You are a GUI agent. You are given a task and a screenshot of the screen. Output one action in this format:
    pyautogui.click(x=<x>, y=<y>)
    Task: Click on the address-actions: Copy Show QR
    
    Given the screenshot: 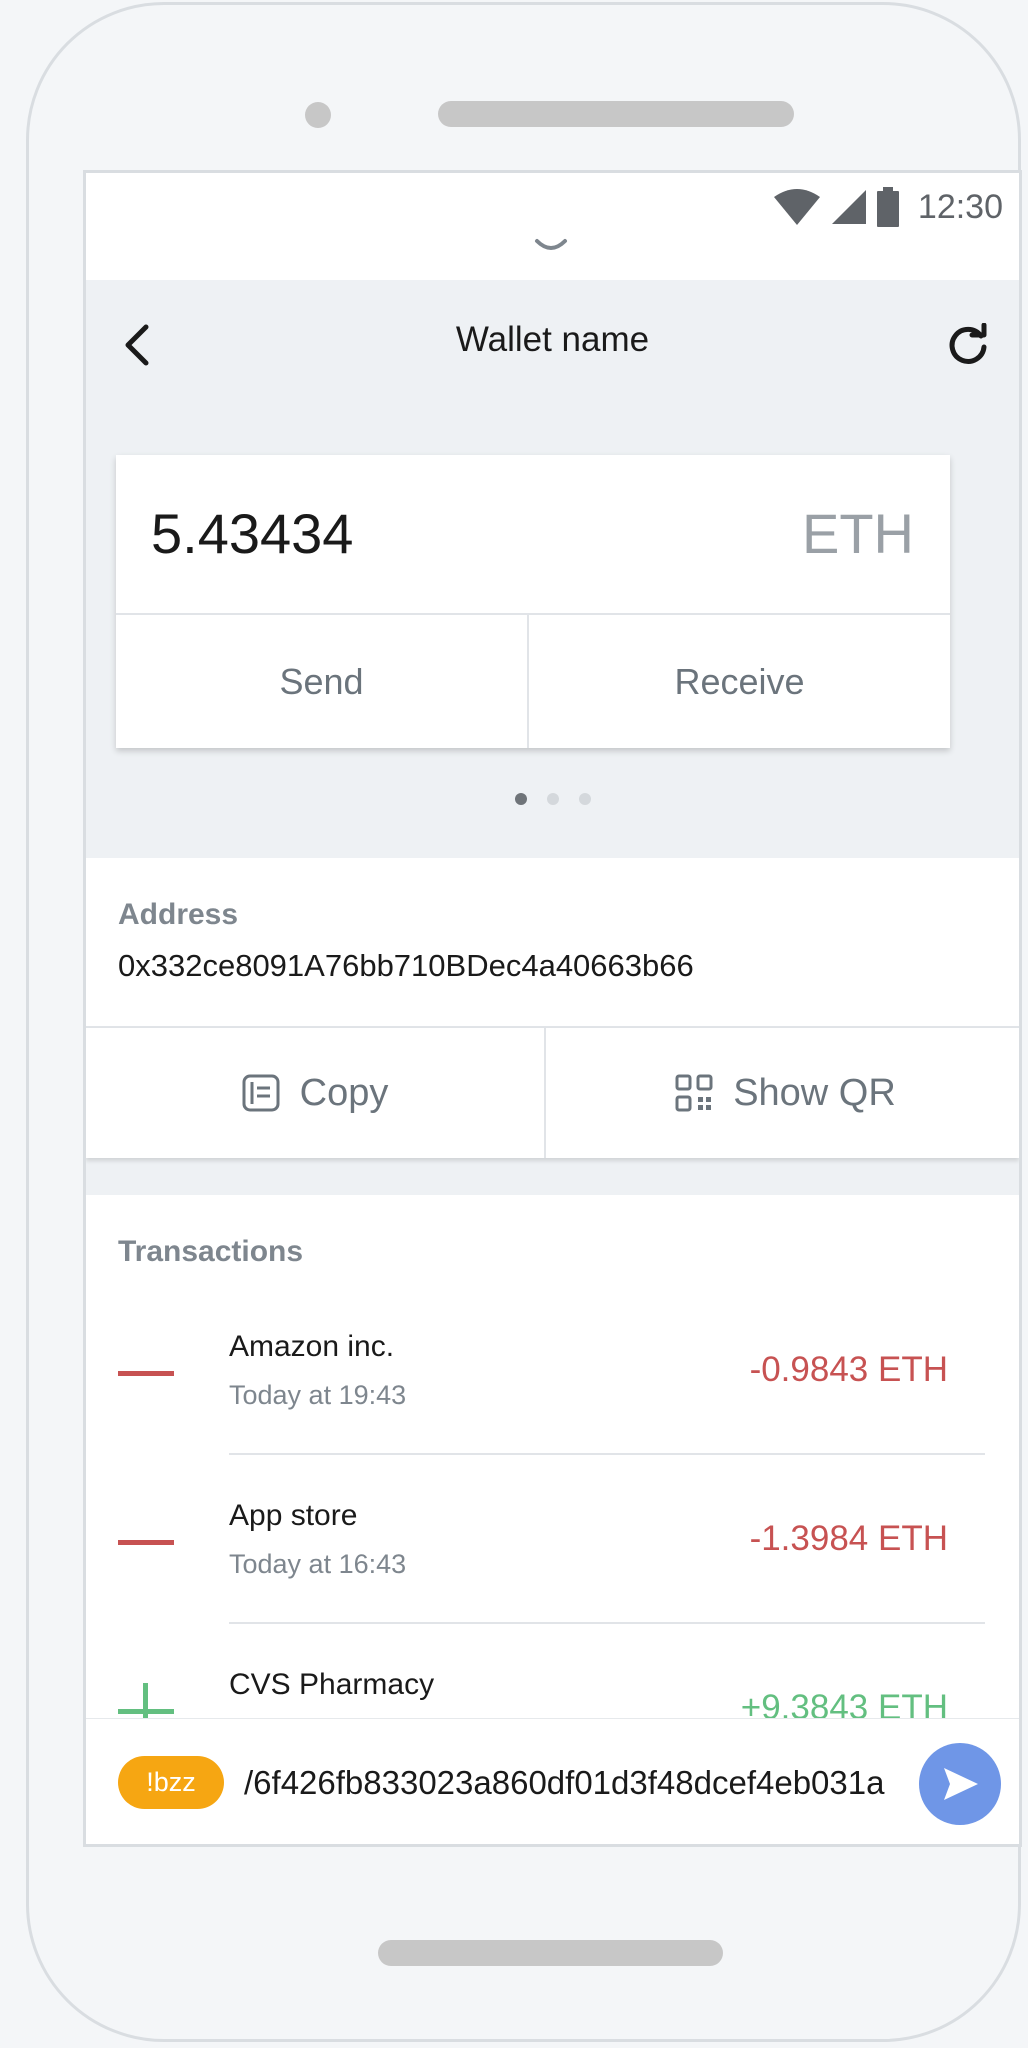 What is the action you would take?
    pyautogui.click(x=552, y=1093)
    